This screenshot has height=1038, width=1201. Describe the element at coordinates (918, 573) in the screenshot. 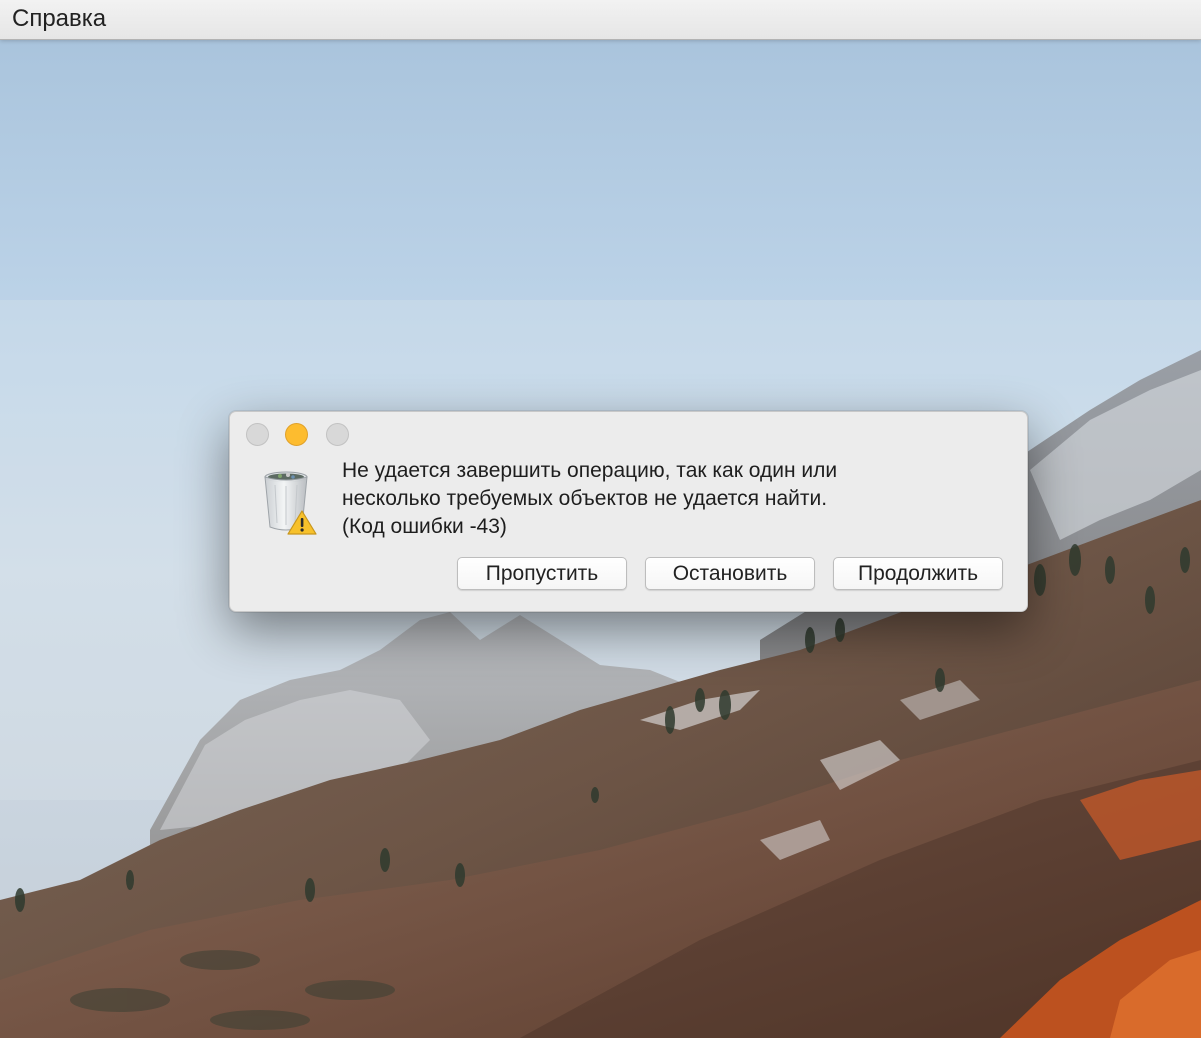

I see `continue-button: Продолжить` at that location.